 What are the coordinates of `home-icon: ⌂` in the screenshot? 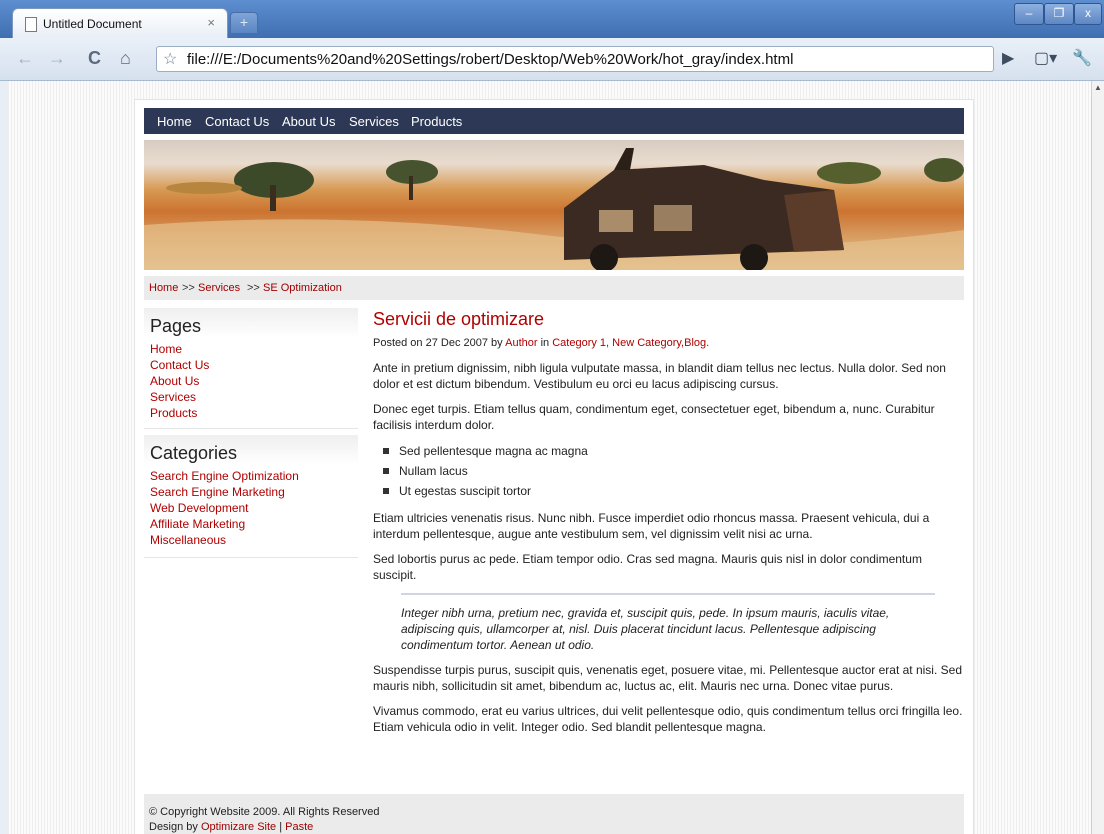 It's located at (125, 58).